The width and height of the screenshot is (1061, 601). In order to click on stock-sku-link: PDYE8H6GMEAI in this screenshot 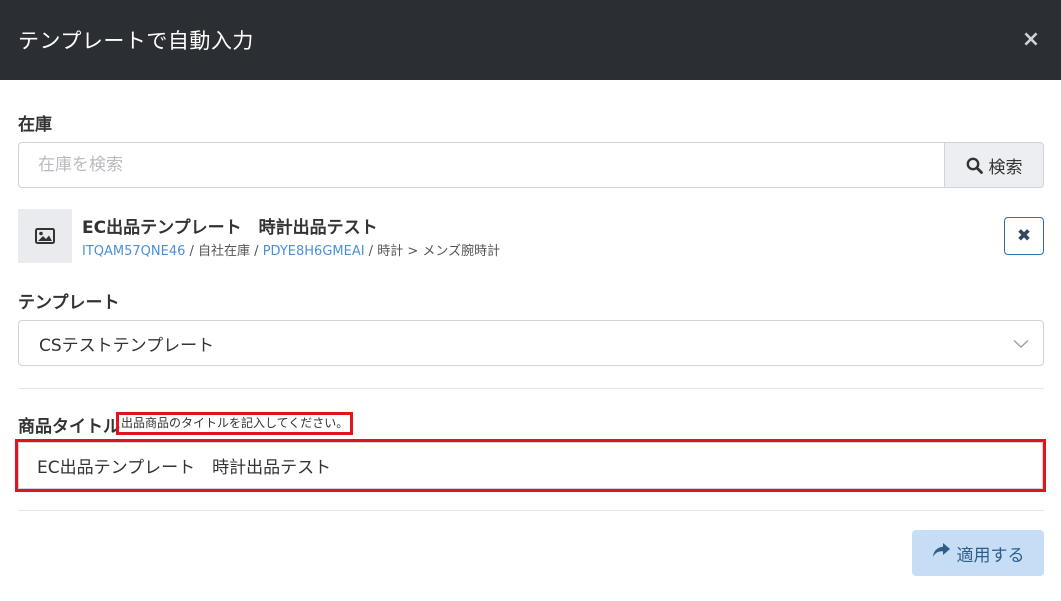, I will do `click(314, 251)`.